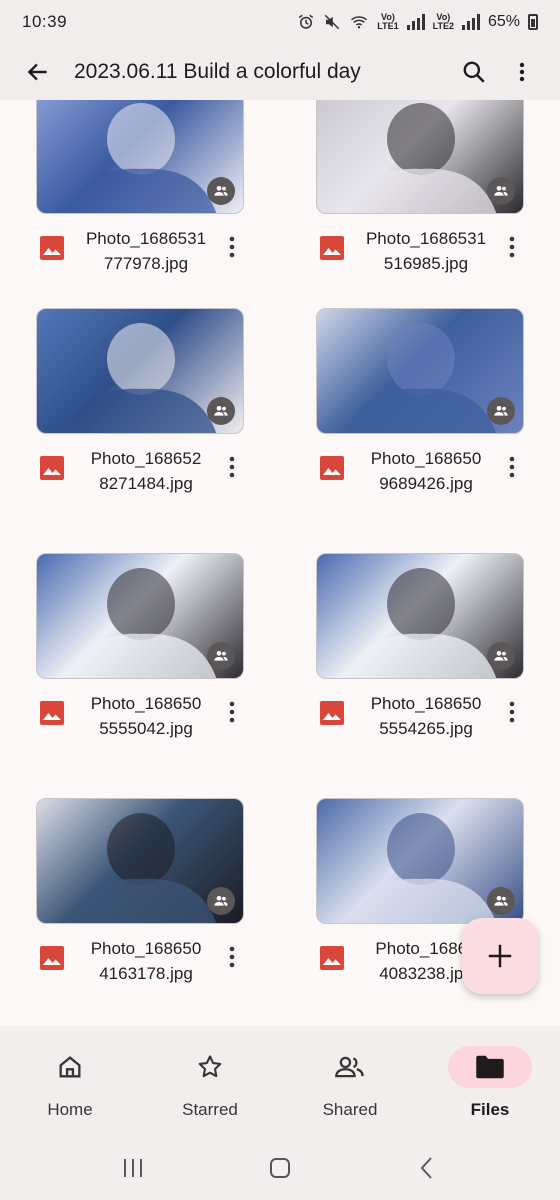  I want to click on file-card: Photo_168650 5555042.jpg, so click(140, 651).